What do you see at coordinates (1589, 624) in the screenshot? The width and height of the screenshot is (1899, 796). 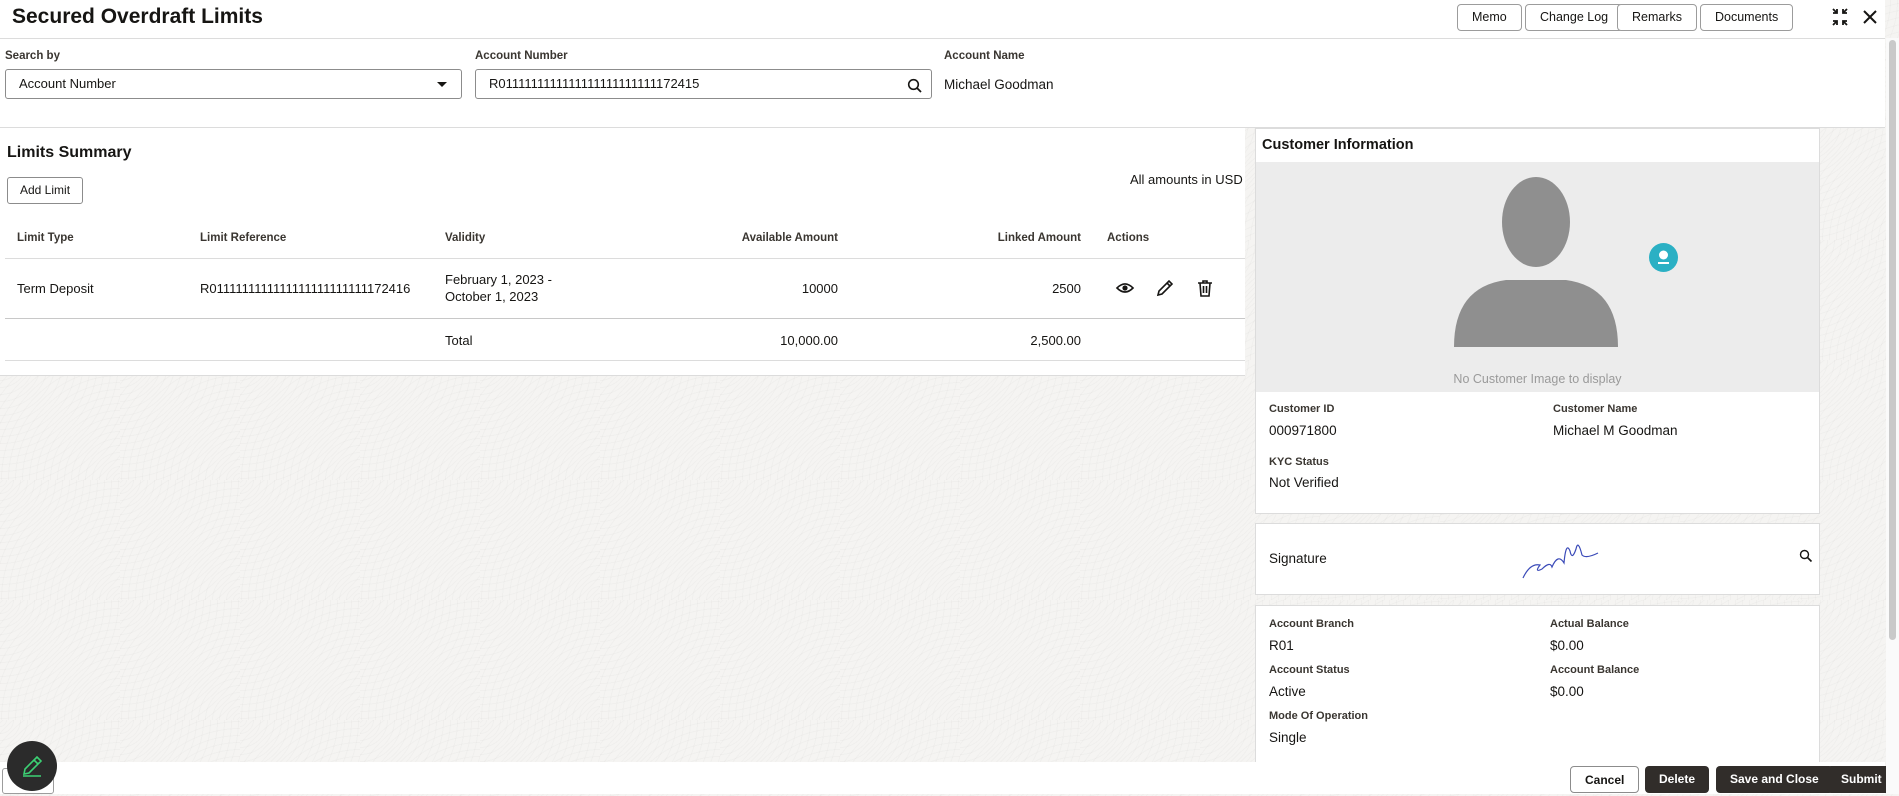 I see `actual-balance-label: Actual Balance` at bounding box center [1589, 624].